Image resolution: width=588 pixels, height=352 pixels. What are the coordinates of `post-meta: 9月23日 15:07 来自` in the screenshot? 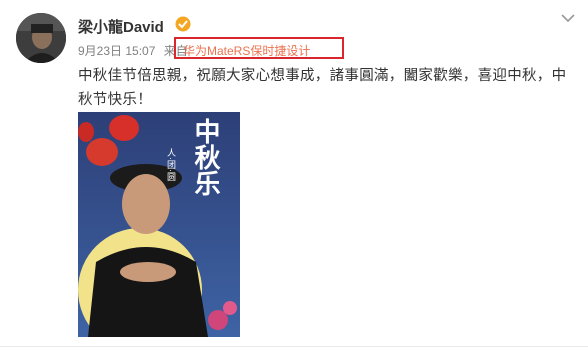 It's located at (133, 50).